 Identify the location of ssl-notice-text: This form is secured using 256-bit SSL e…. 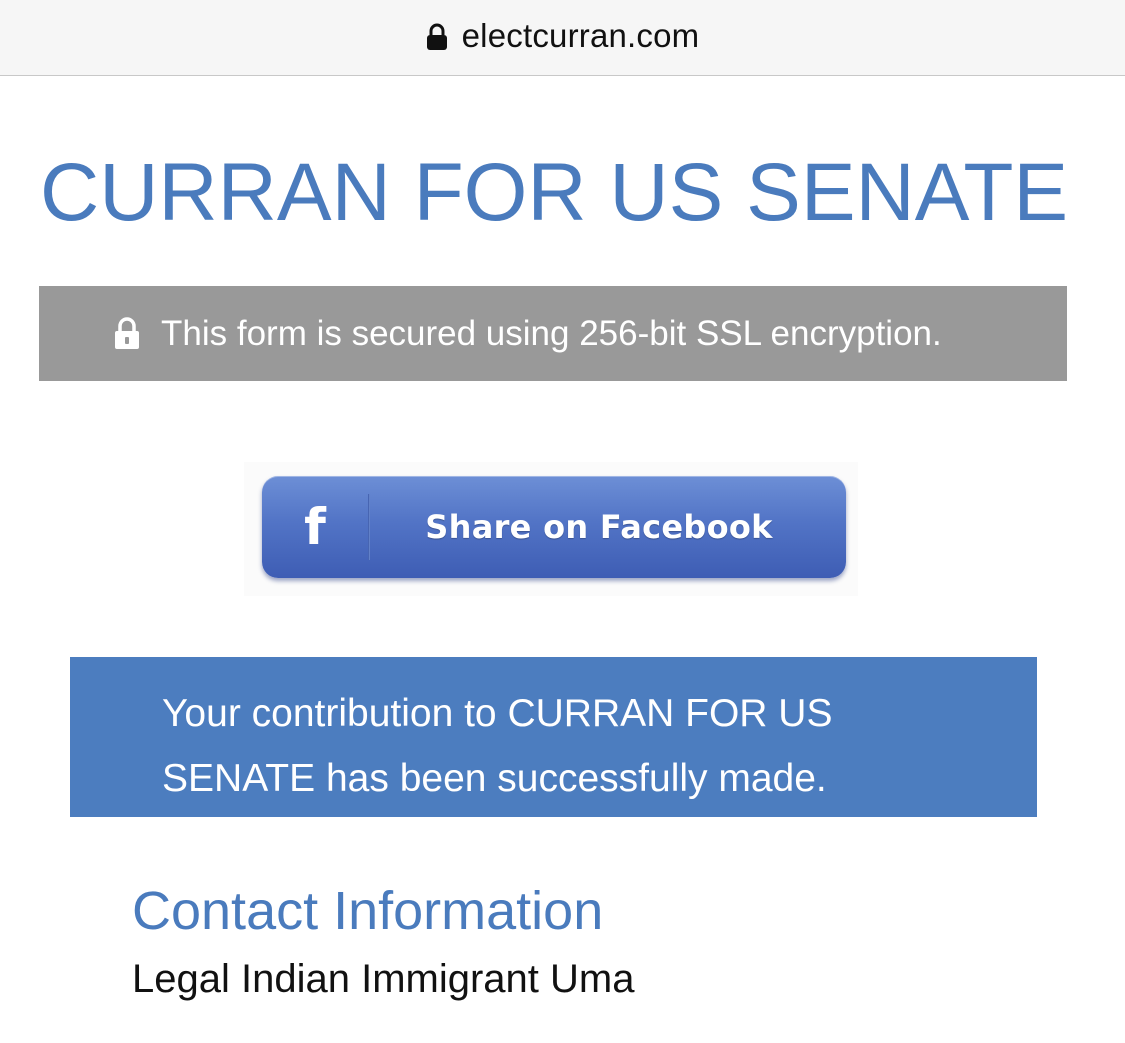
(551, 333).